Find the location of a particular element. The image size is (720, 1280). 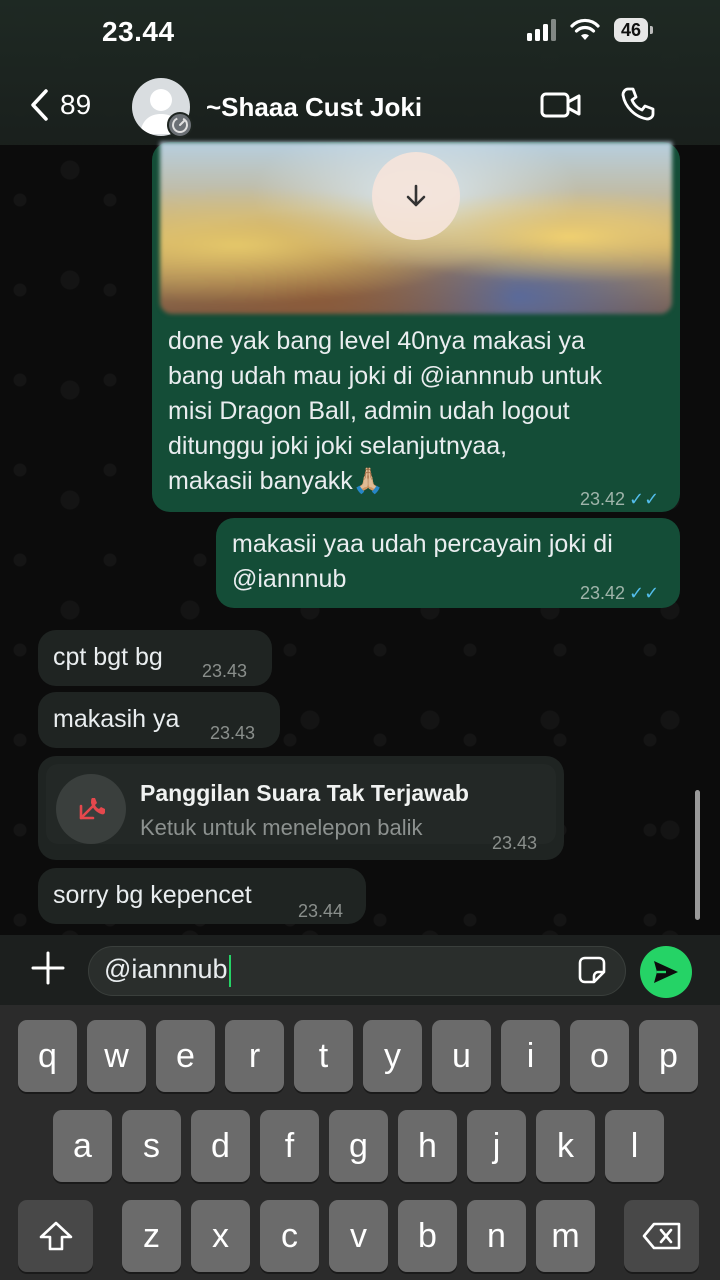

message-text: makasih ya is located at coordinates (116, 719).